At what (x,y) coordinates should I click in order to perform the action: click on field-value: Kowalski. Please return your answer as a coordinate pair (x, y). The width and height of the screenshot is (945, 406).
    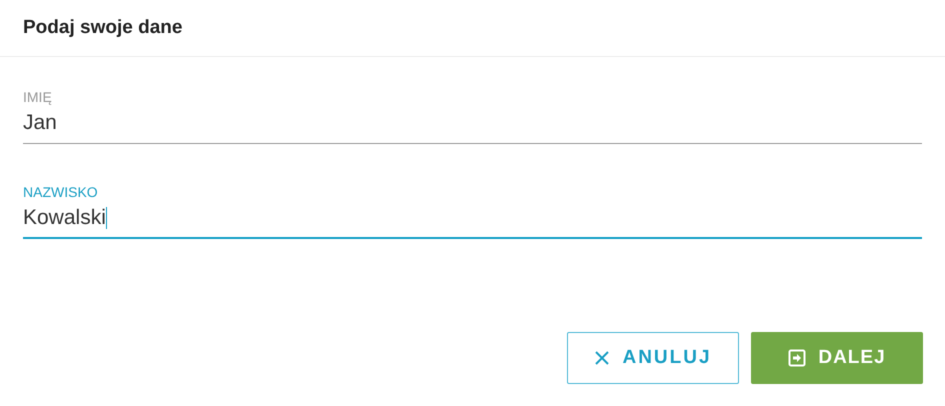
    Looking at the image, I should click on (64, 218).